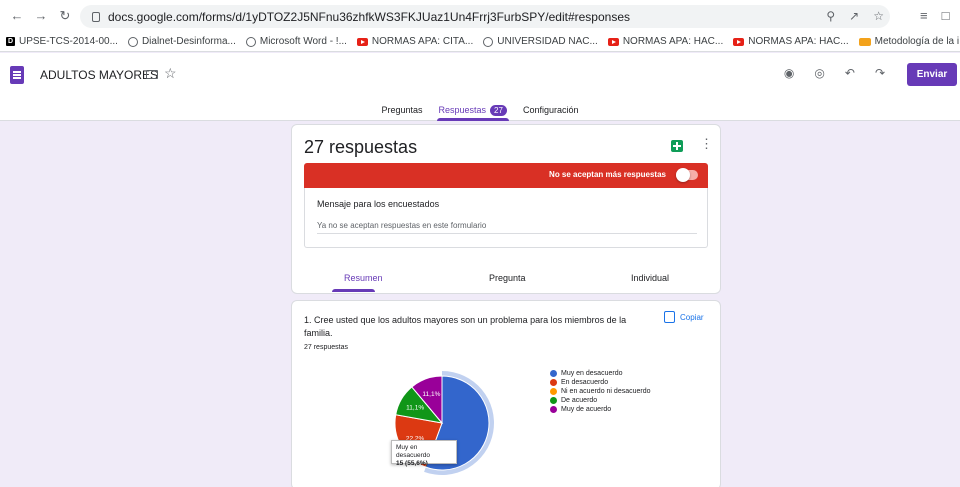 The height and width of the screenshot is (487, 960). Describe the element at coordinates (170, 73) in the screenshot. I see `star-icon: ☆` at that location.